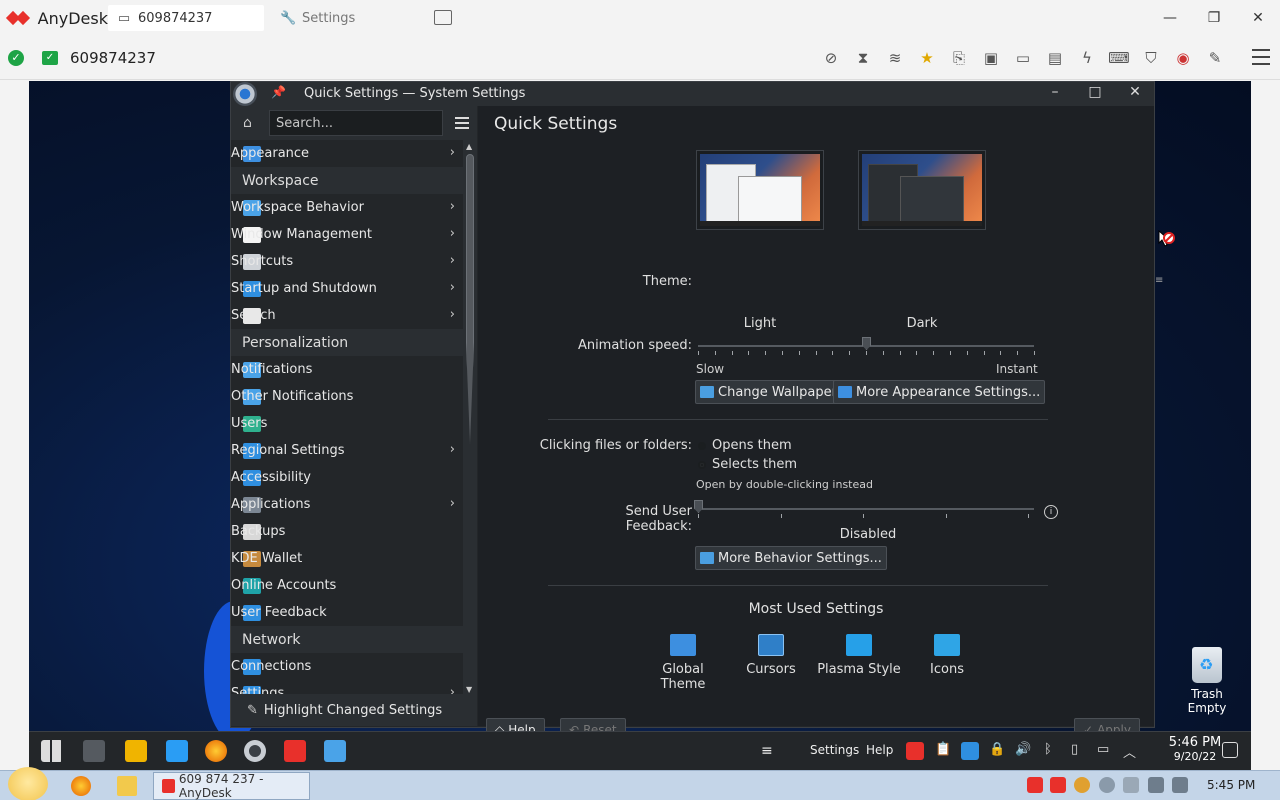 The image size is (1280, 800). Describe the element at coordinates (1195, 750) in the screenshot. I see `remote-clock: 5:46 PM 9/20/22` at that location.